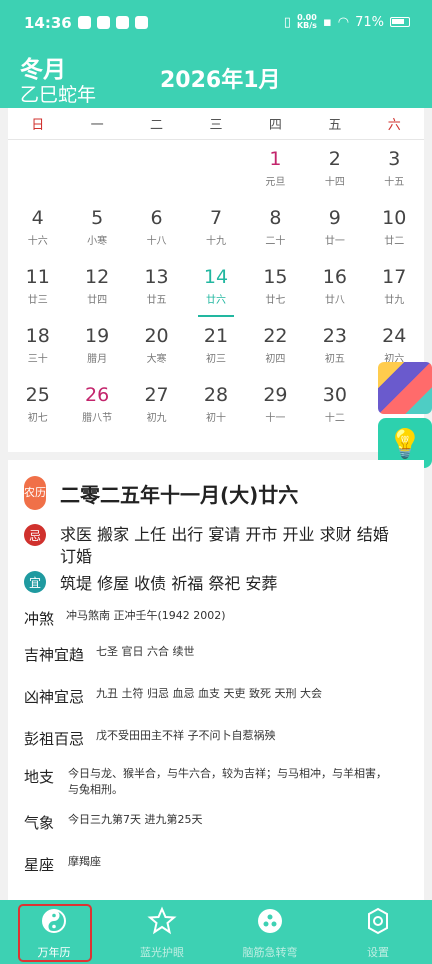  What do you see at coordinates (35, 535) in the screenshot?
I see `avoid-badge: 忌` at bounding box center [35, 535].